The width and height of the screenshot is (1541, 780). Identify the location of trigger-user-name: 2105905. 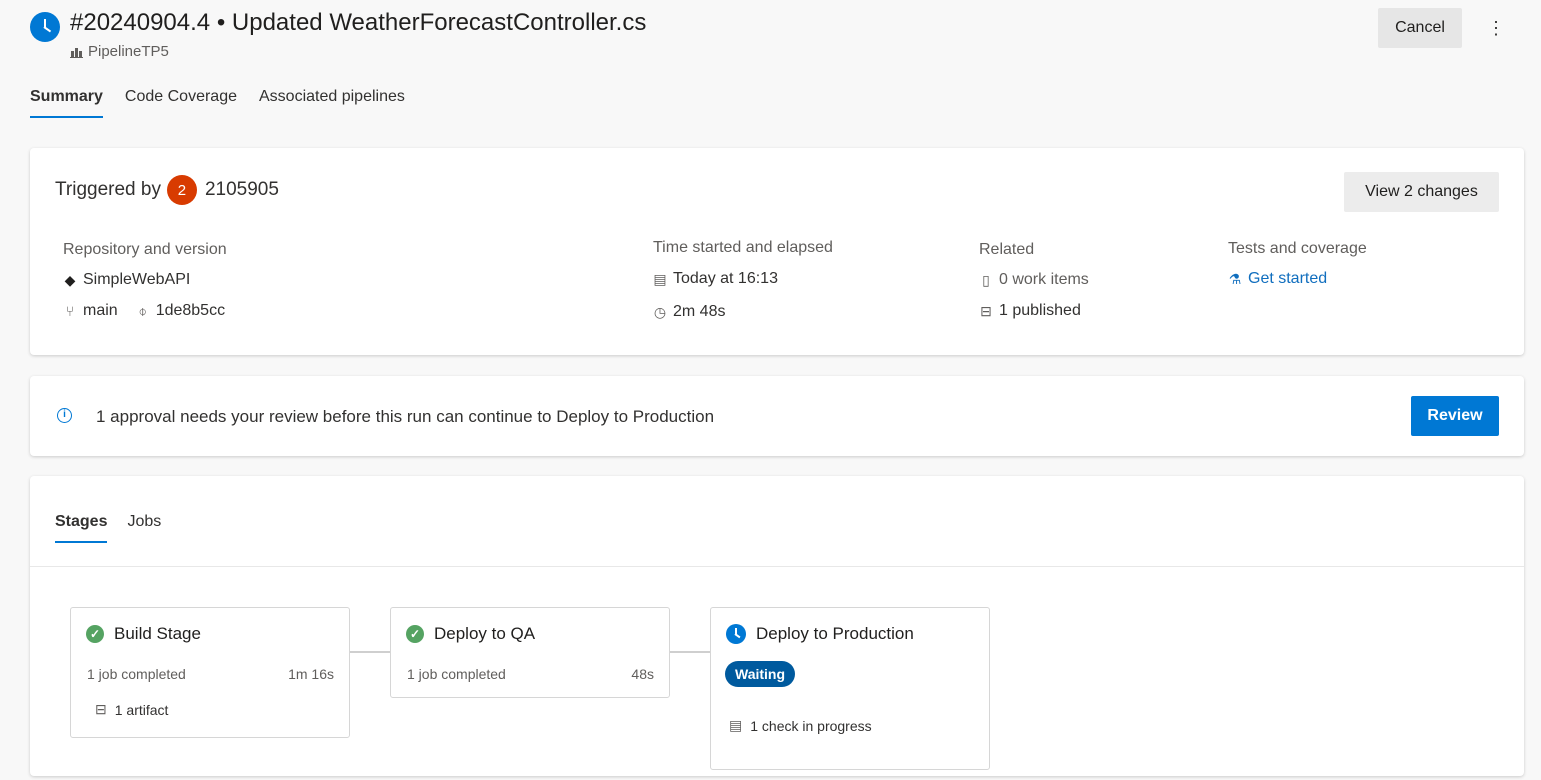
(242, 190).